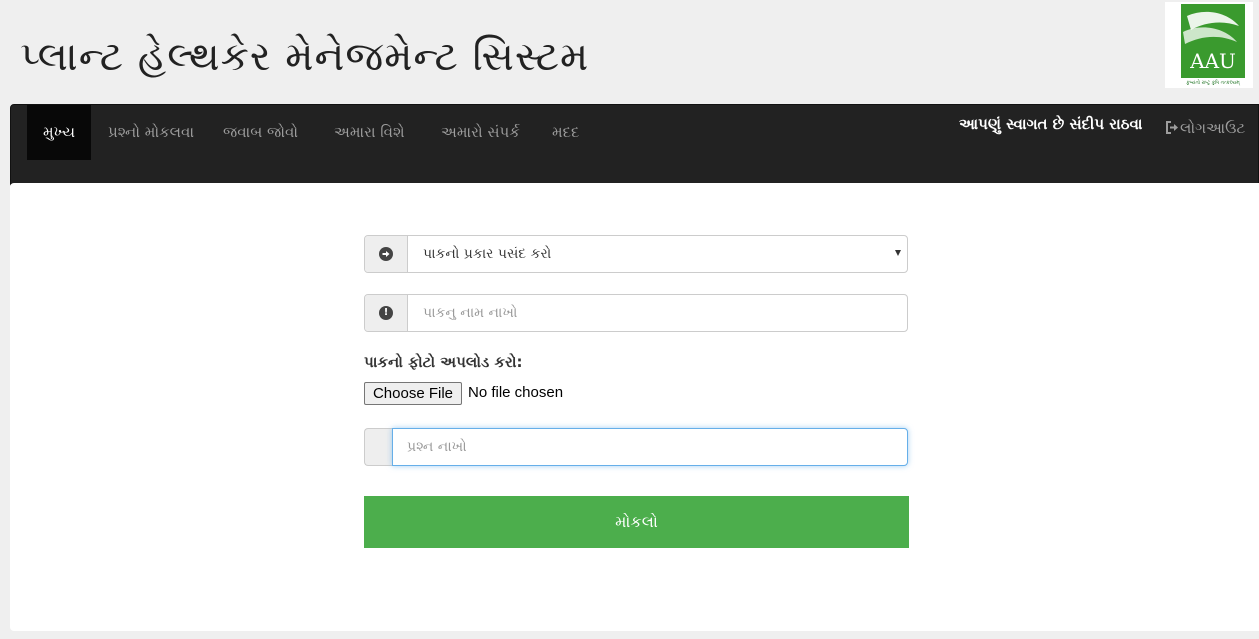 The height and width of the screenshot is (639, 1259). Describe the element at coordinates (636, 313) in the screenshot. I see `crop-name-field: ! પાકનુ નામ નાખો` at that location.